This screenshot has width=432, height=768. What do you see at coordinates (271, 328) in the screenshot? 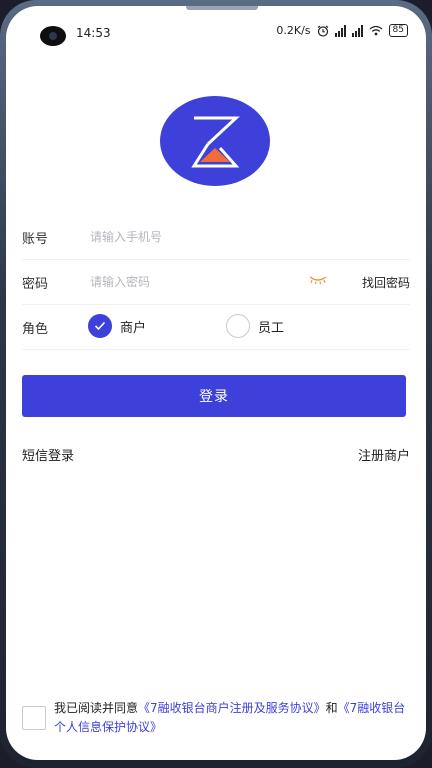
I see `role-staff-label: 员工` at bounding box center [271, 328].